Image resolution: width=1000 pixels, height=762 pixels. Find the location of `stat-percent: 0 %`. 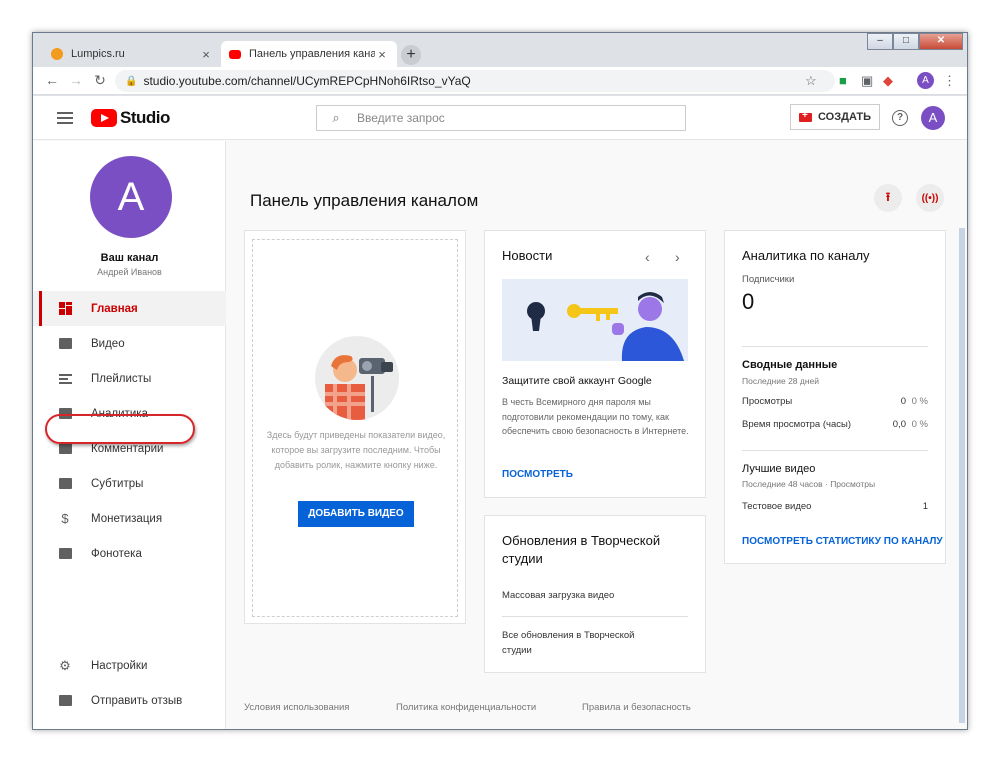

stat-percent: 0 % is located at coordinates (919, 401).